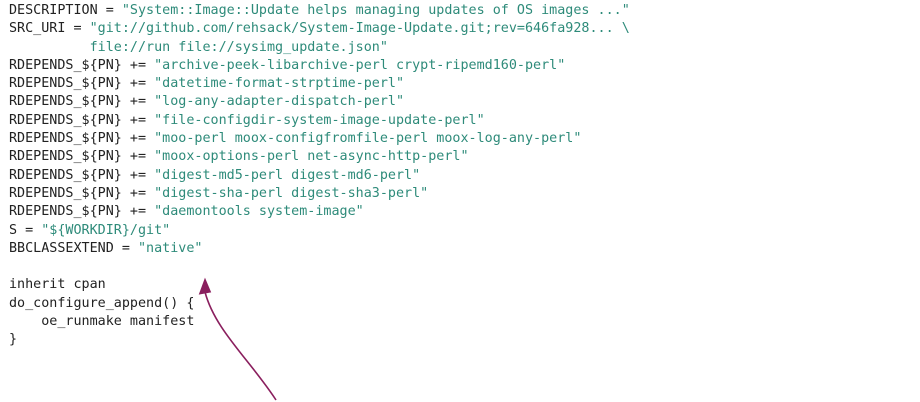  I want to click on code-token: SRC_URI =, so click(49, 29).